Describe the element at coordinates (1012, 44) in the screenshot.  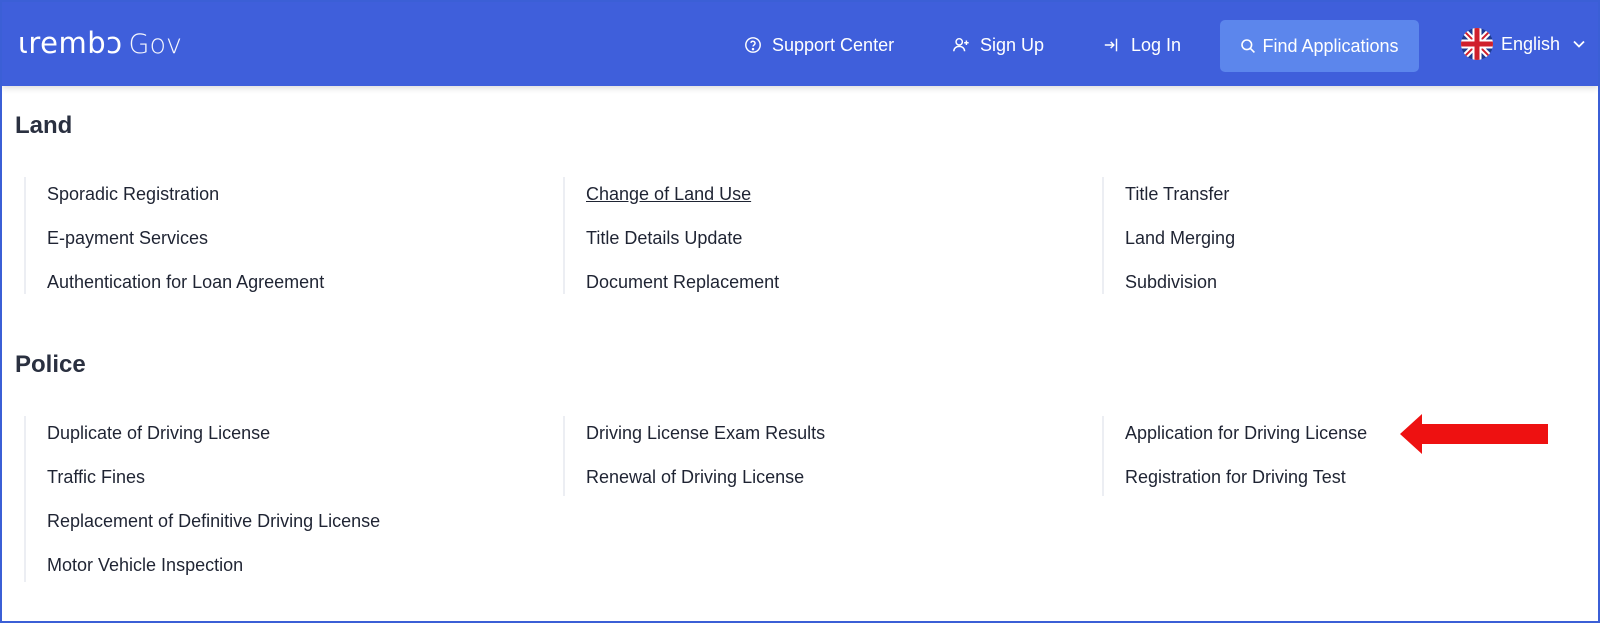
I see `sign-up-label: Sign Up` at that location.